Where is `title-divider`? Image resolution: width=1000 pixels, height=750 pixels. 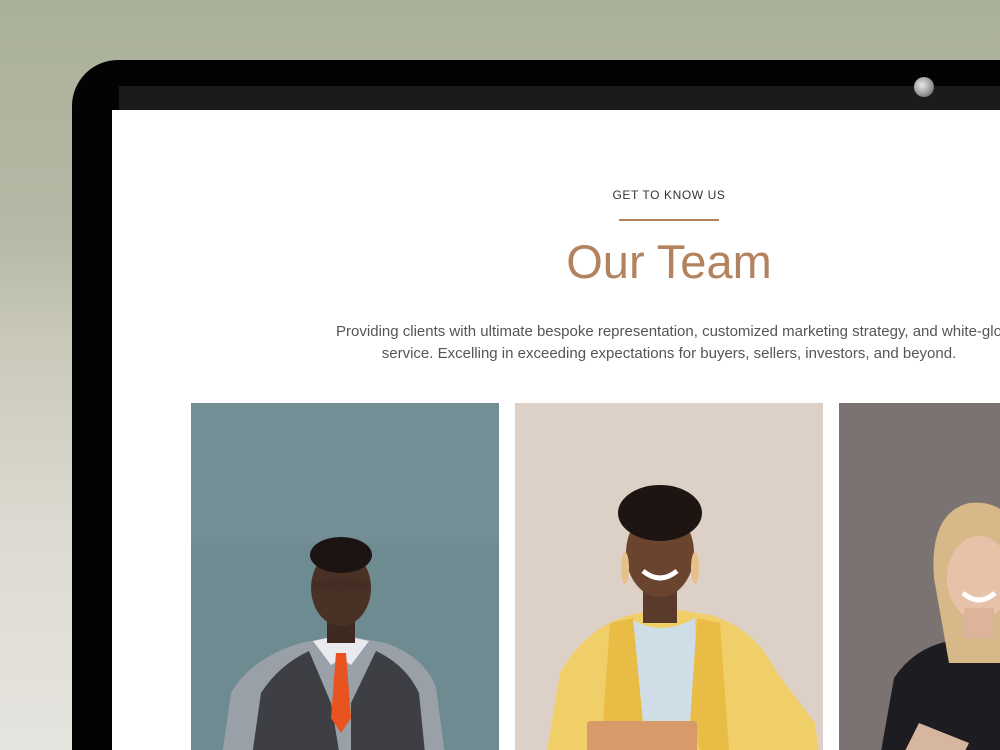
title-divider is located at coordinates (669, 220).